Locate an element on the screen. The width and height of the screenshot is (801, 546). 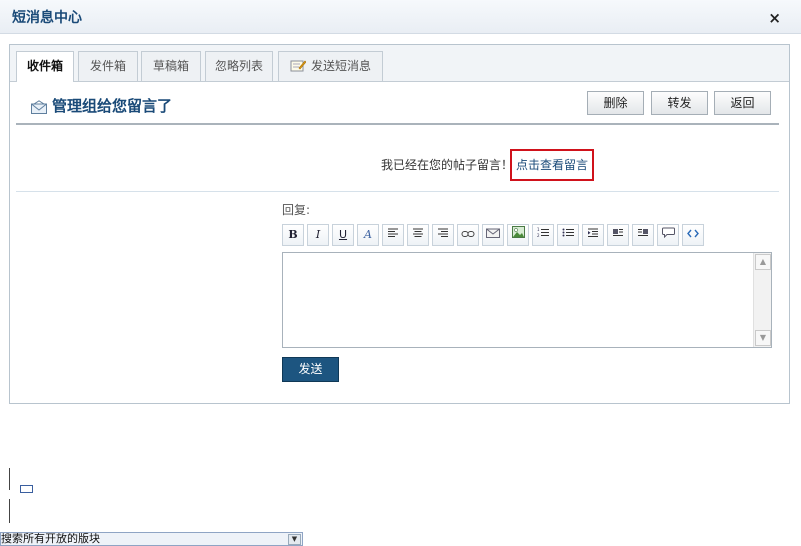
tab-ignore-list-label: 忽略列表 is located at coordinates (238, 66).